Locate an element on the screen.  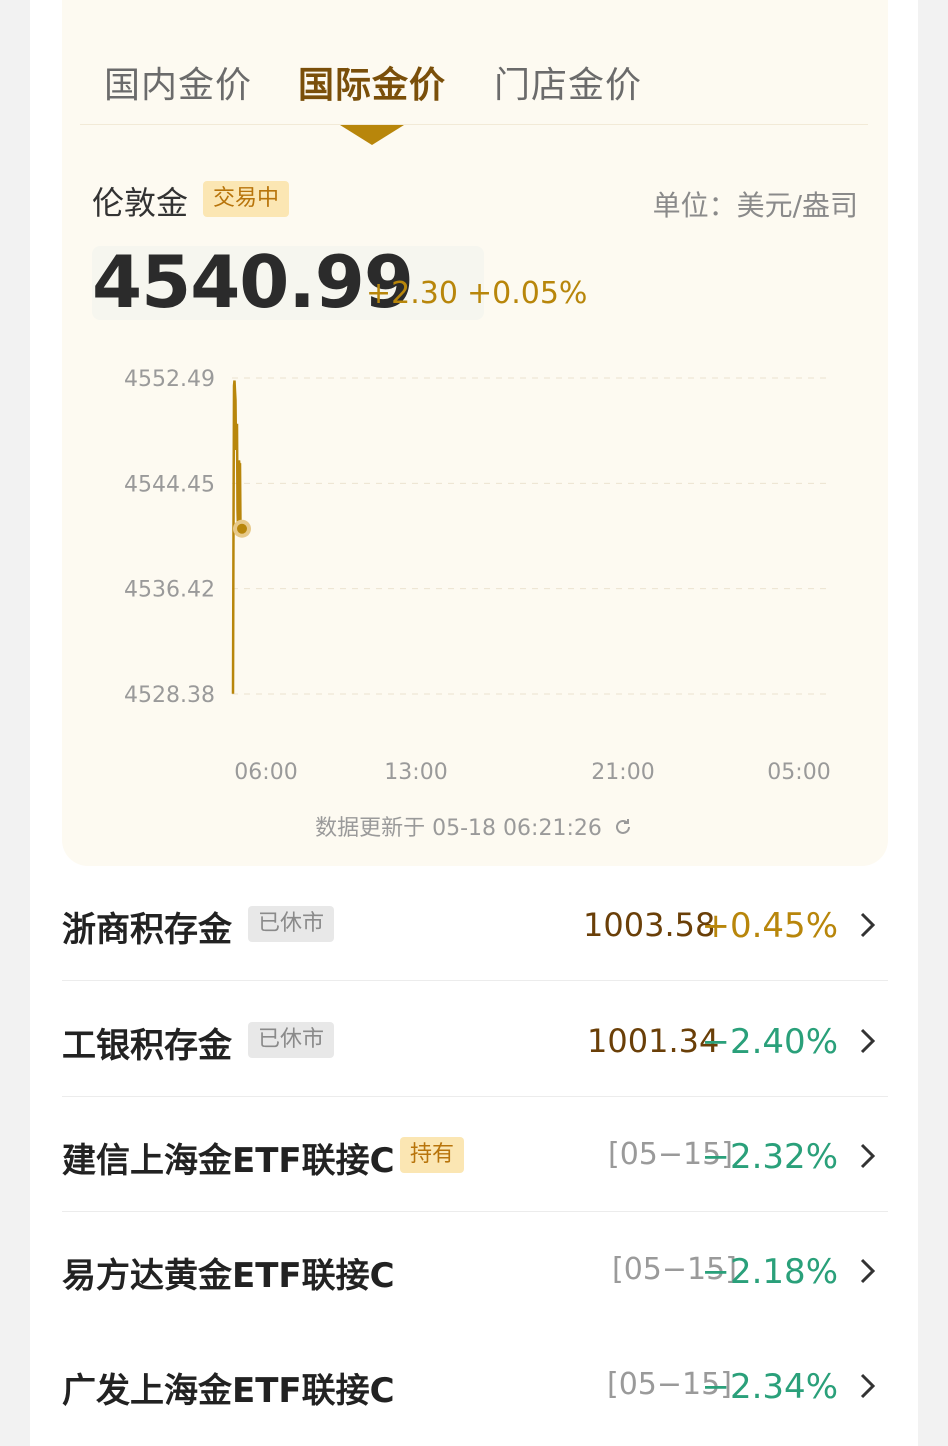
tab-active-indicator is located at coordinates (372, 135).